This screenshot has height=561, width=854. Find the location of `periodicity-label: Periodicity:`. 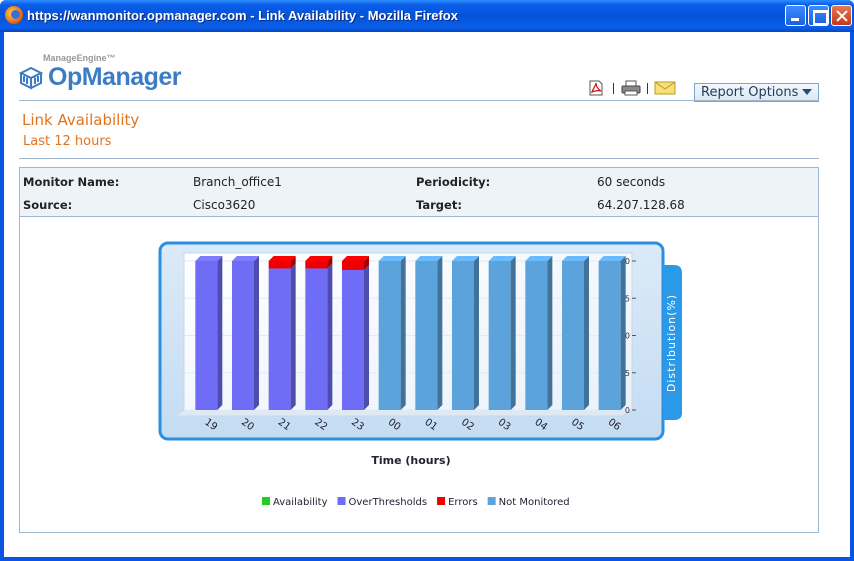

periodicity-label: Periodicity: is located at coordinates (453, 182).